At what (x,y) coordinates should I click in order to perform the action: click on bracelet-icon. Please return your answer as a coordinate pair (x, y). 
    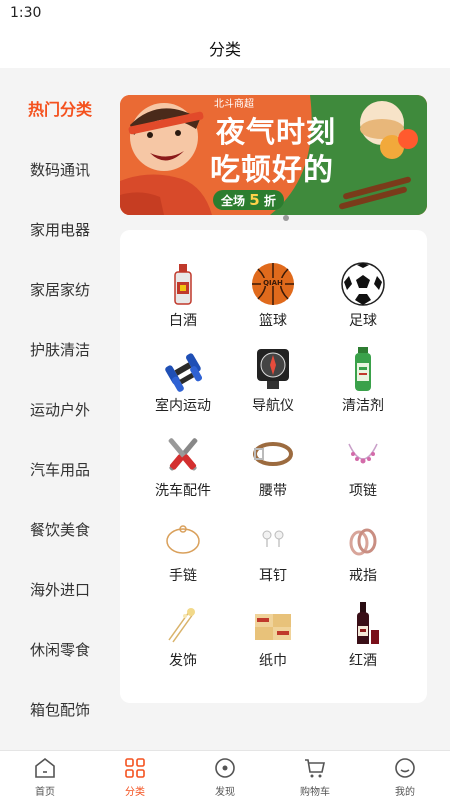
    Looking at the image, I should click on (183, 539).